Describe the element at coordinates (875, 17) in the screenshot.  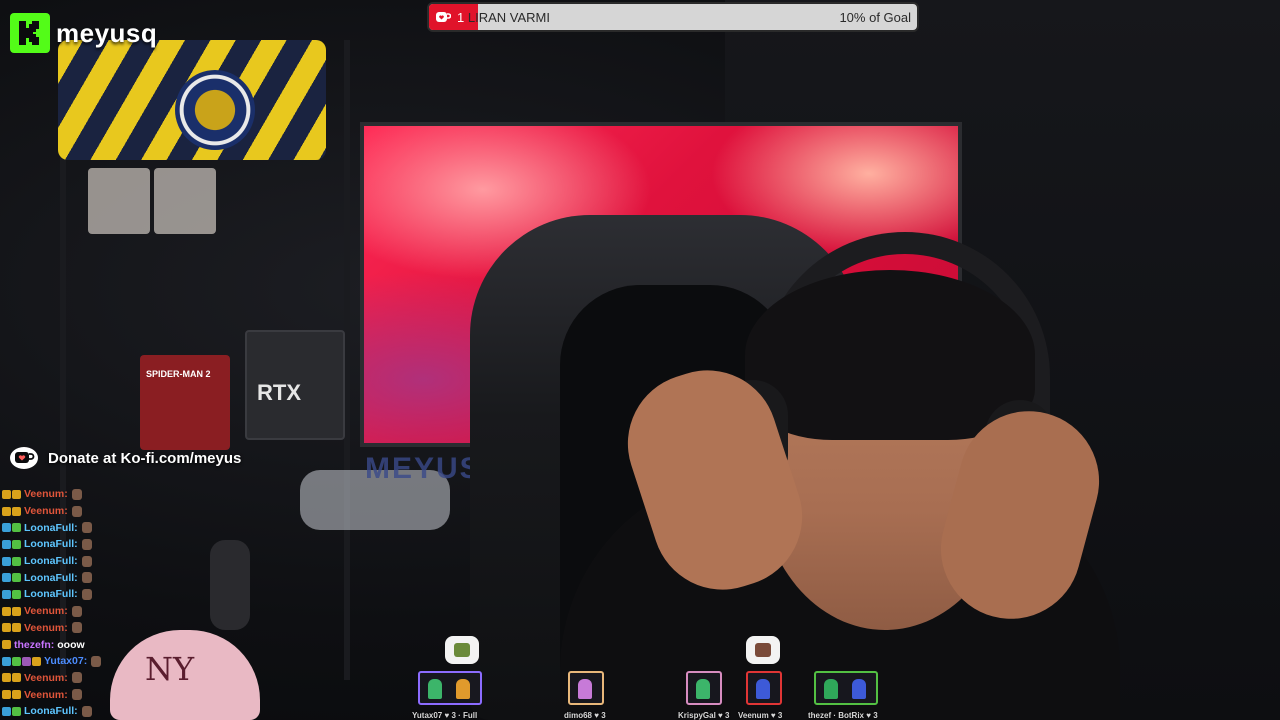
I see `goal-percentage: 10% of Goal` at that location.